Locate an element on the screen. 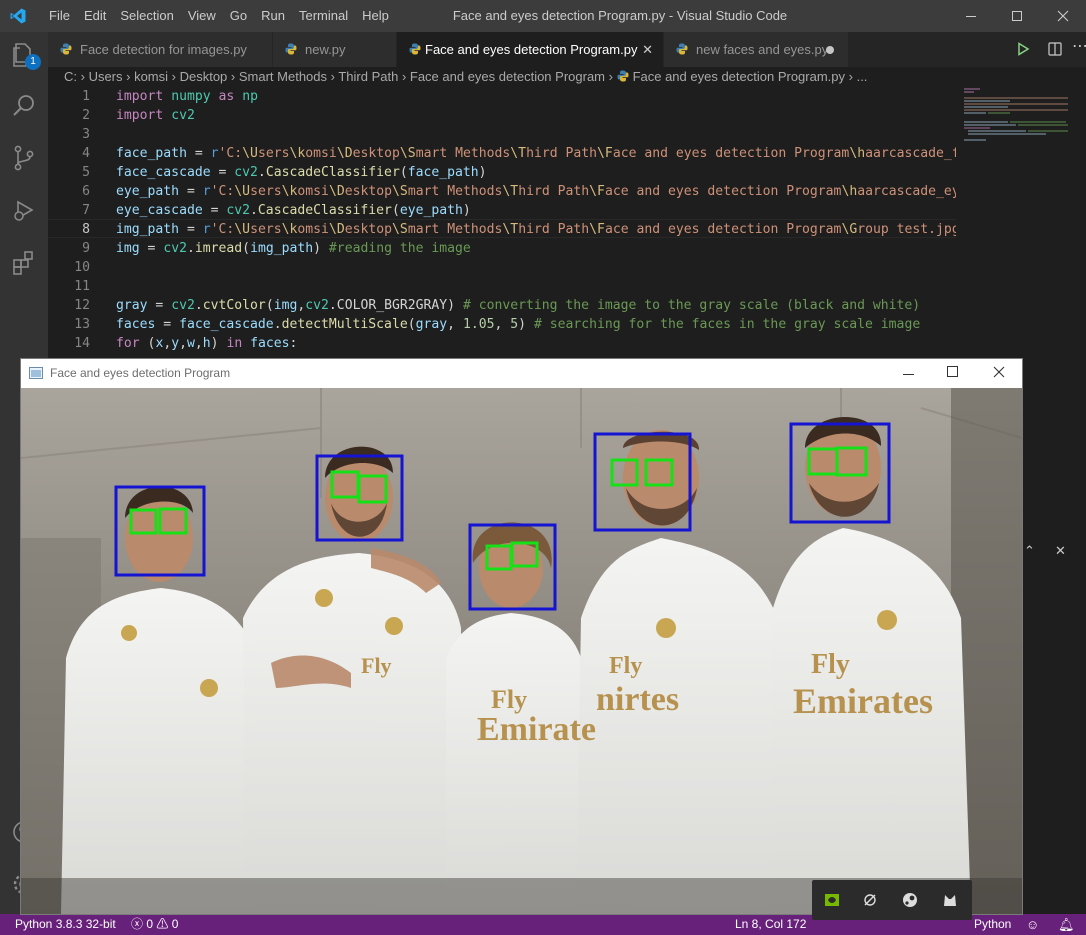 The image size is (1086, 935). svg-text: nirtes is located at coordinates (637, 699).